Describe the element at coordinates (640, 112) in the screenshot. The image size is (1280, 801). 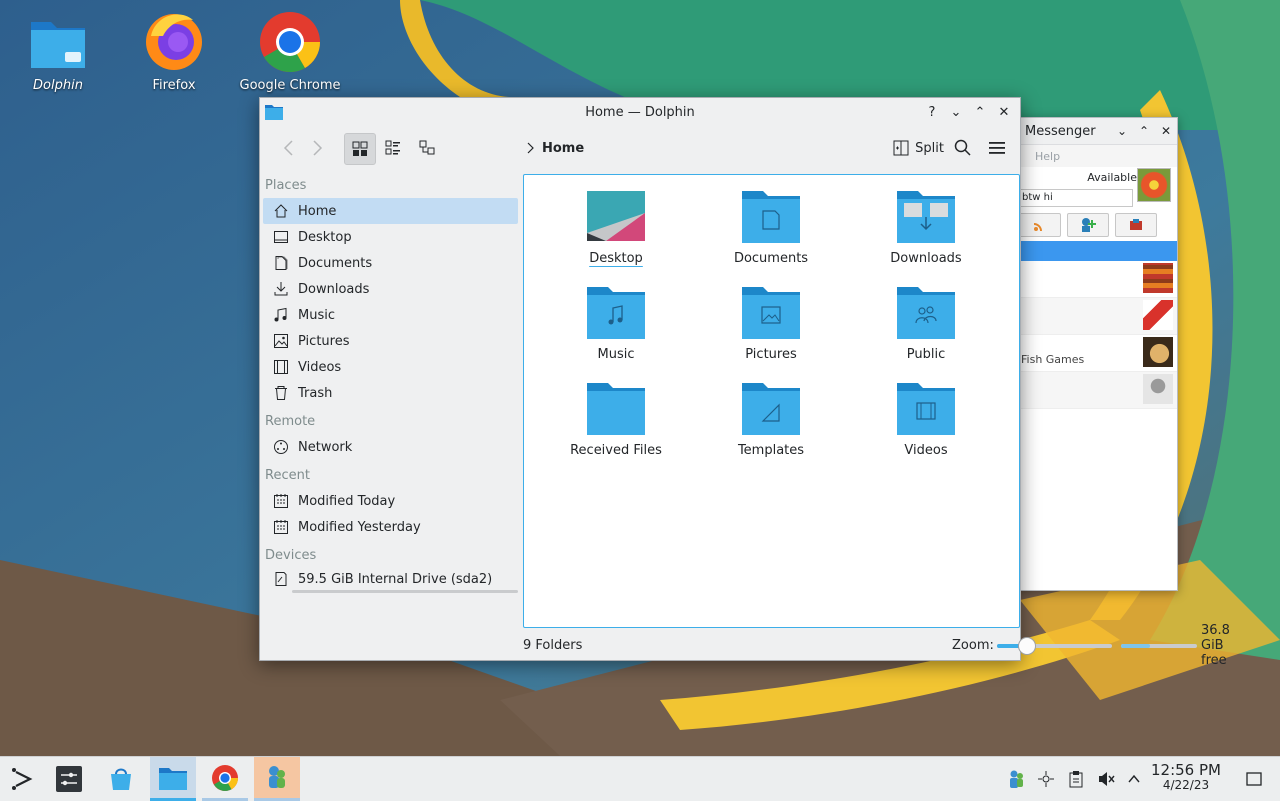
I see `dolphin-titlebar: Home — Dolphin ? ⌄ ⌃ ✕` at that location.